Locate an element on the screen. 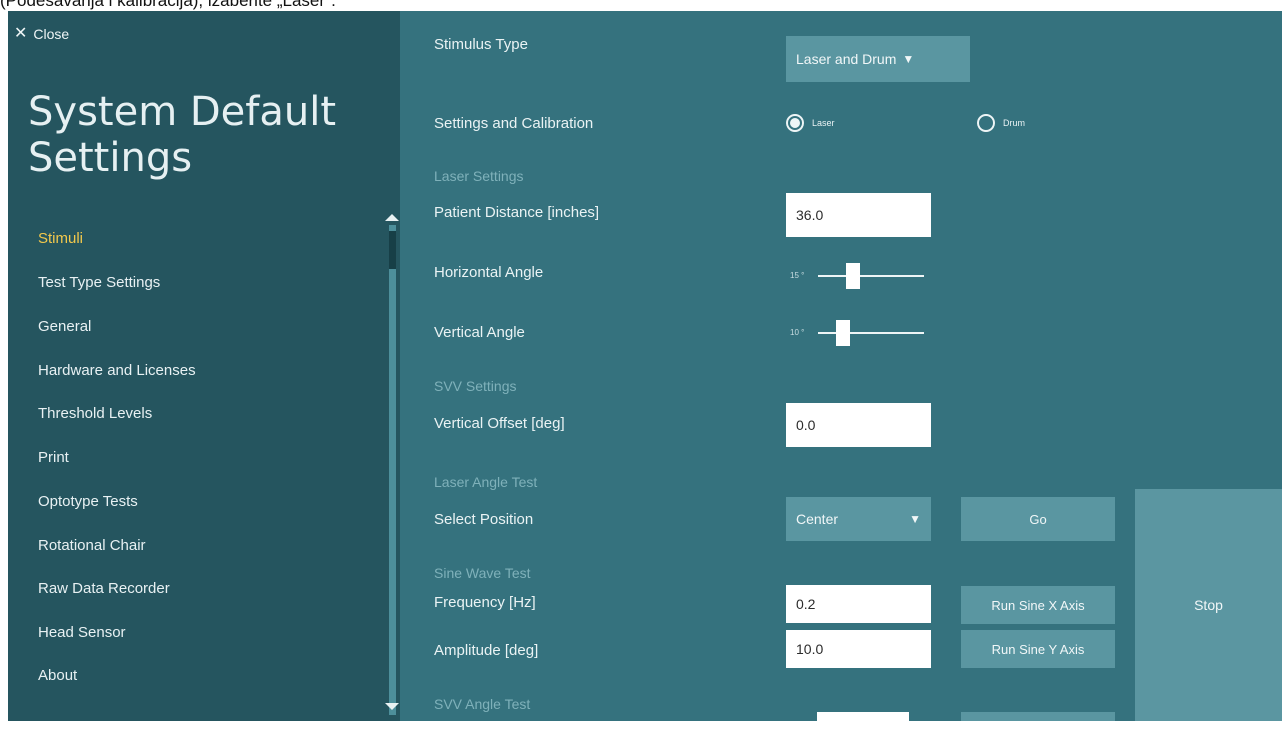  sidebar-item-general: General is located at coordinates (64, 326).